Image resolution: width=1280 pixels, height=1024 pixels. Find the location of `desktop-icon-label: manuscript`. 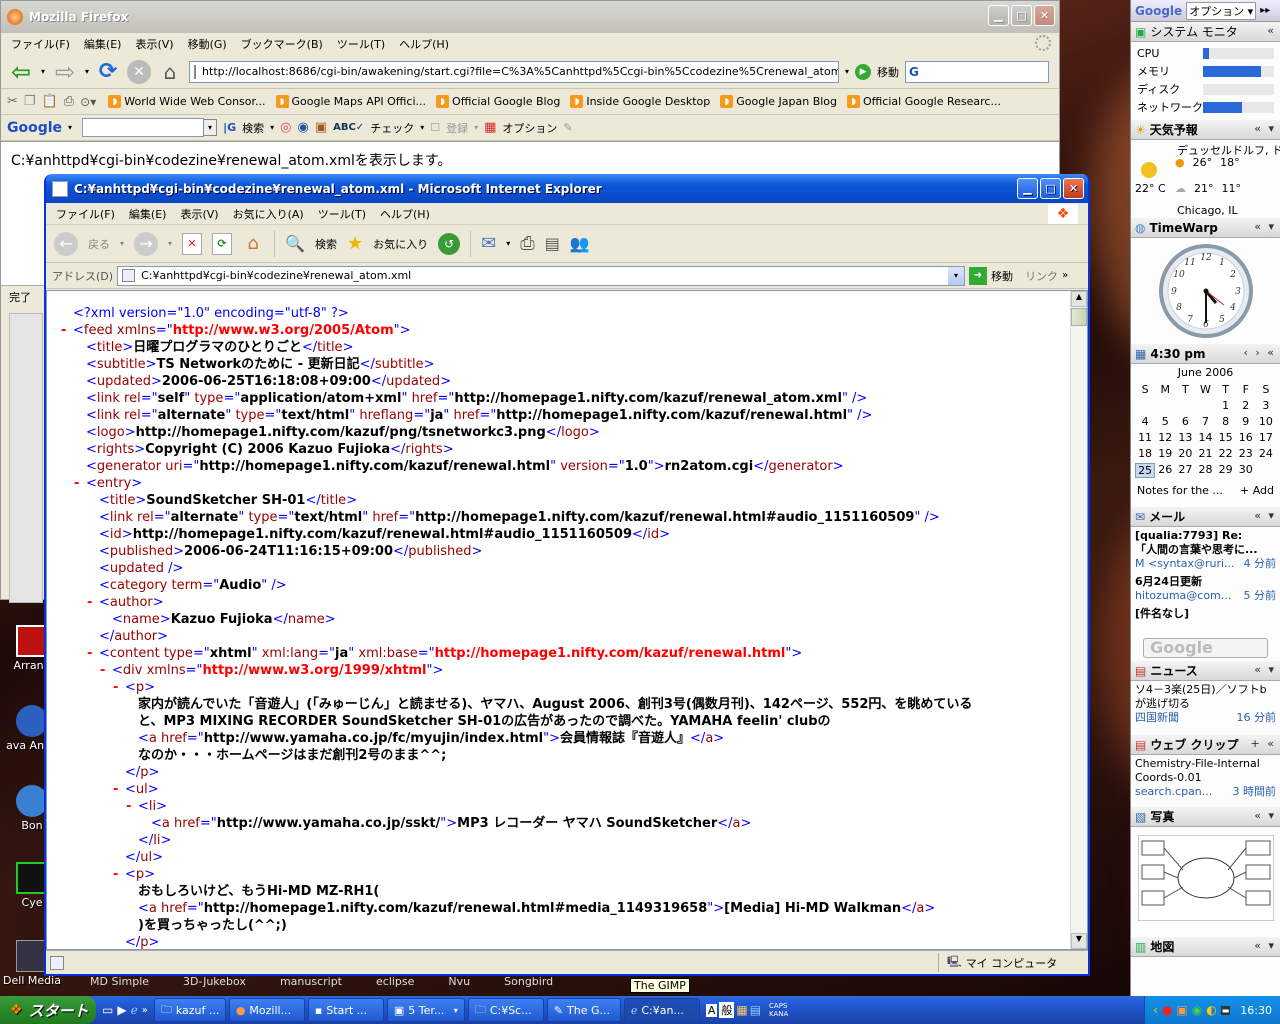

desktop-icon-label: manuscript is located at coordinates (311, 981).